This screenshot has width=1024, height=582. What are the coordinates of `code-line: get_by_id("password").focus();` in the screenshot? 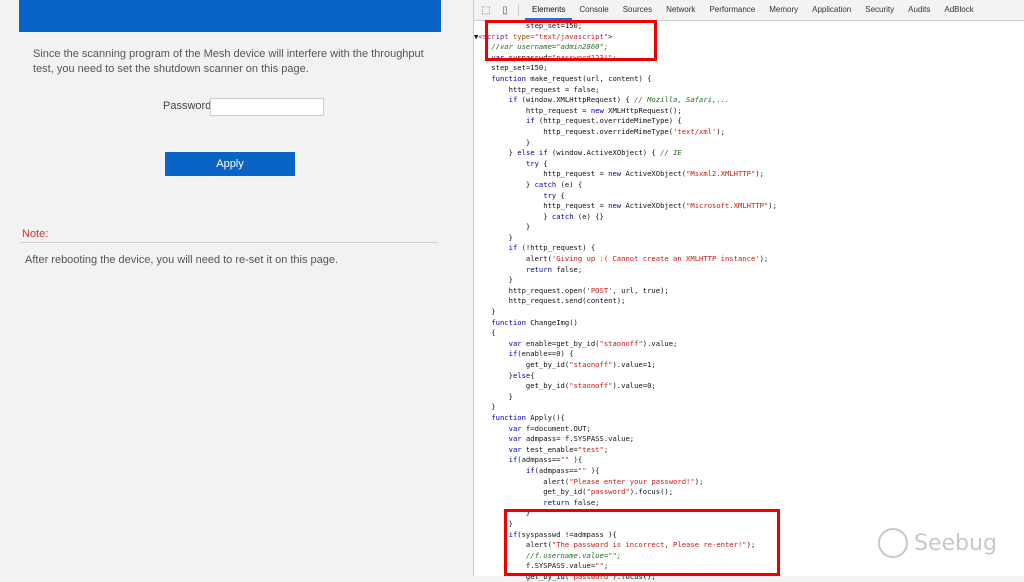 It's located at (574, 492).